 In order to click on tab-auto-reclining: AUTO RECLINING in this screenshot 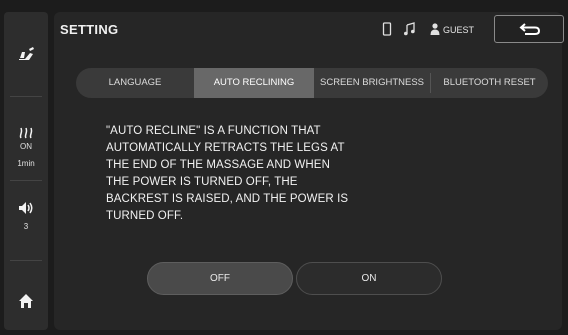, I will do `click(254, 83)`.